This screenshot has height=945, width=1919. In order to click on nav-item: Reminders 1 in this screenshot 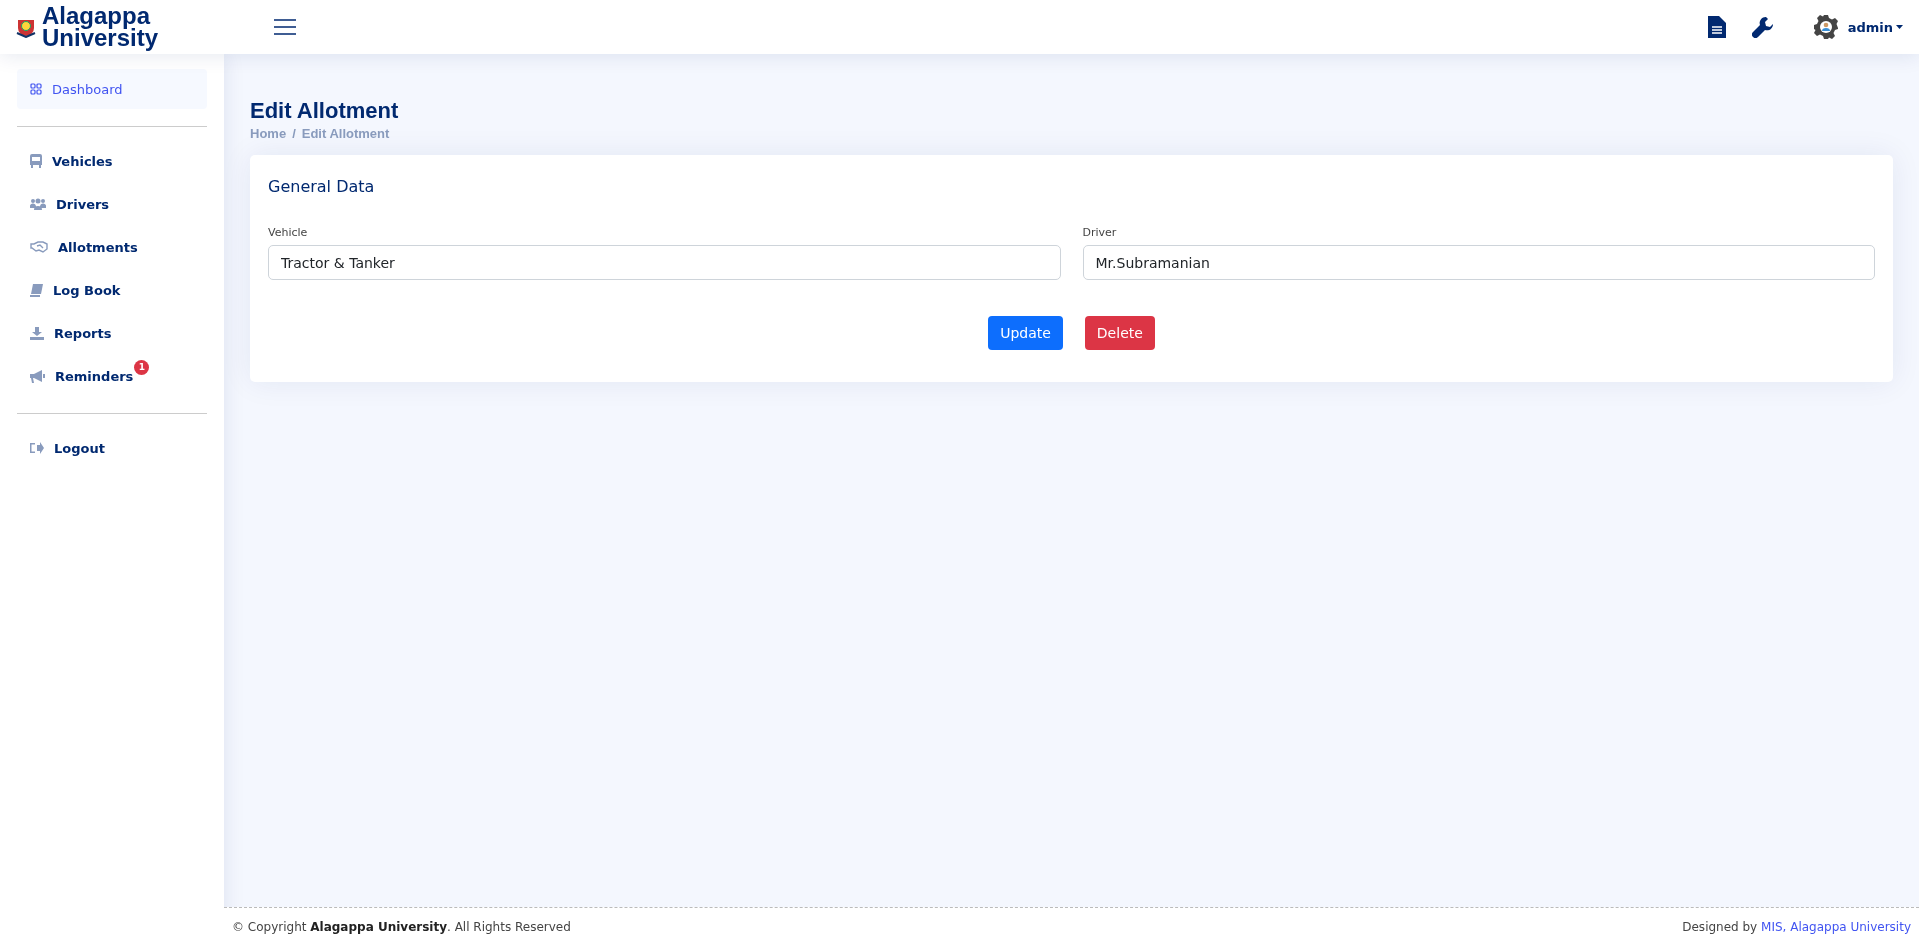, I will do `click(112, 376)`.